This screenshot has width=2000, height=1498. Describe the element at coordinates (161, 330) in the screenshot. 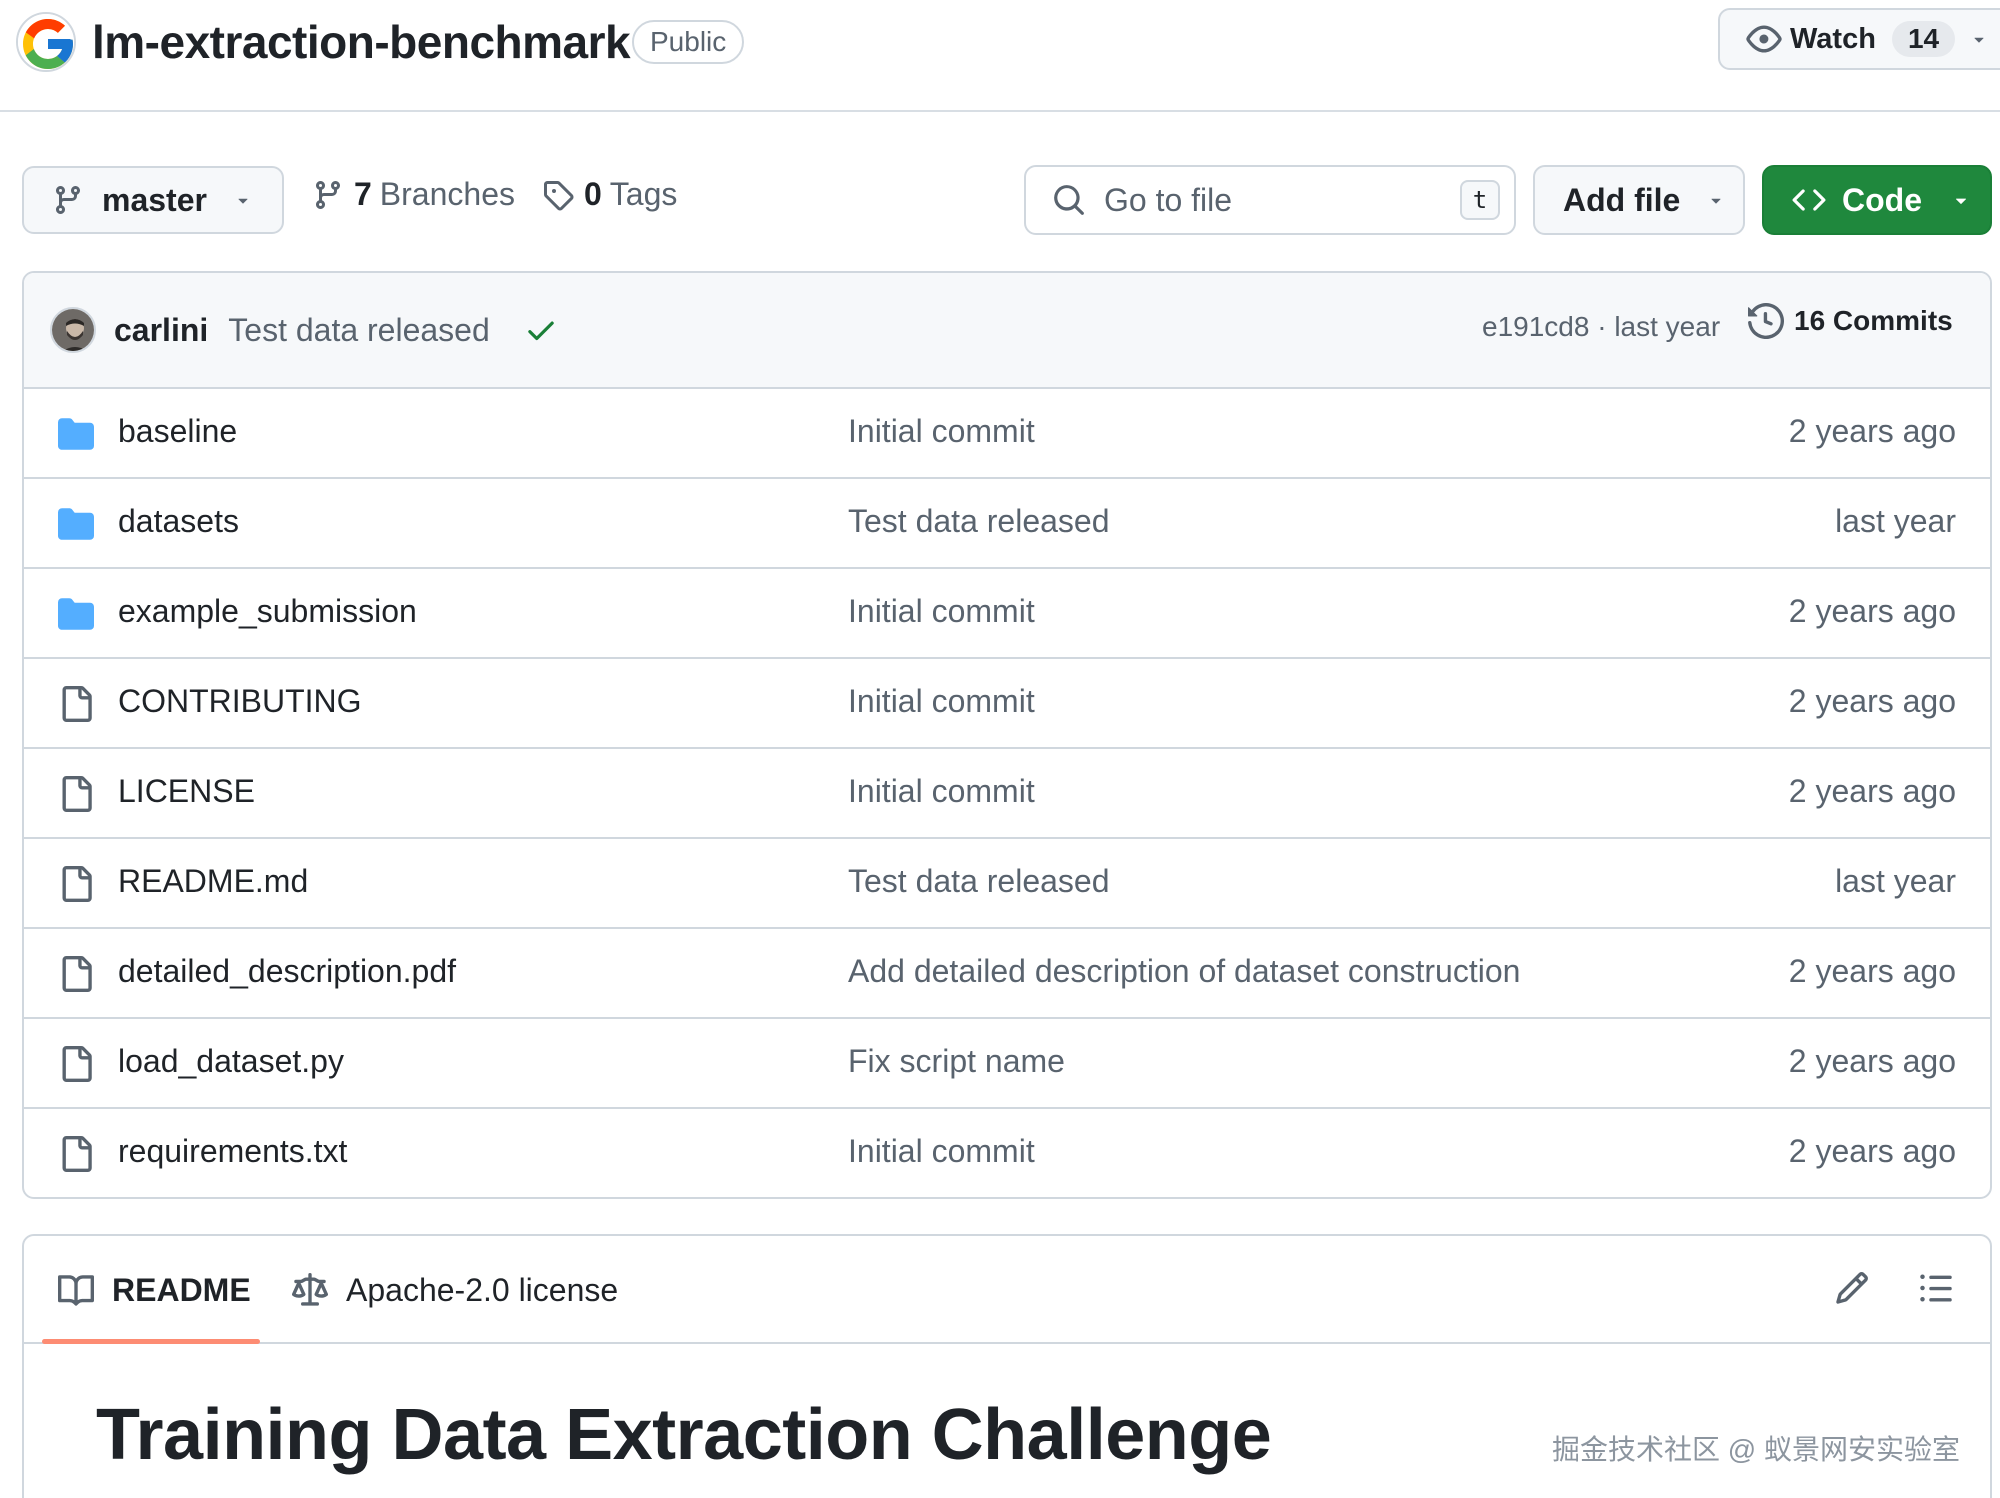

I see `commit-author: carlini` at that location.